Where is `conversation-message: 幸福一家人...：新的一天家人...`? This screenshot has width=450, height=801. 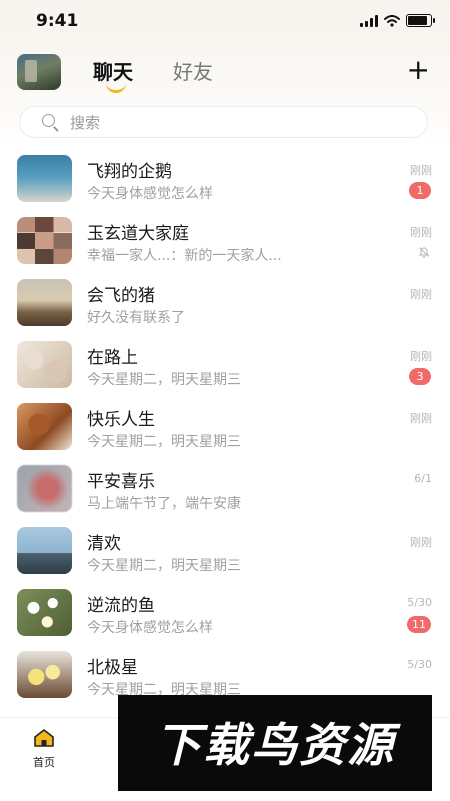 conversation-message: 幸福一家人...：新的一天家人... is located at coordinates (184, 256).